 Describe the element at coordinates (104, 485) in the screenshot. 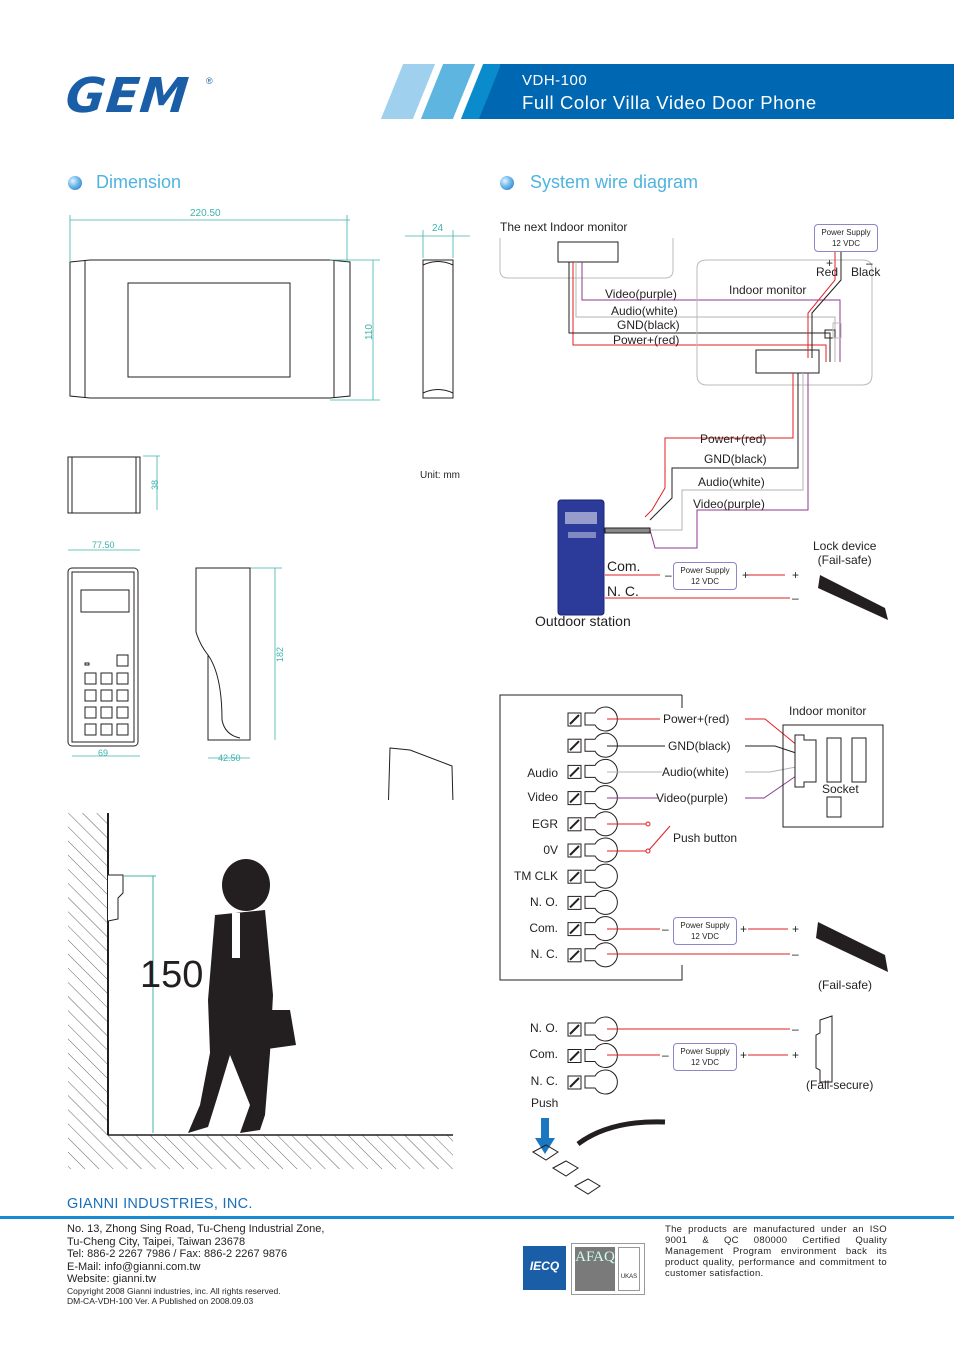

I see `monitor-bottom-view` at that location.